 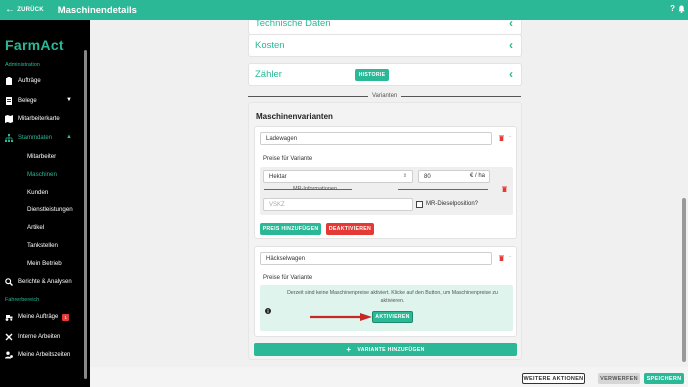 I want to click on sidebar-item-stammdaten: Stammdaten ▲, so click(x=45, y=138).